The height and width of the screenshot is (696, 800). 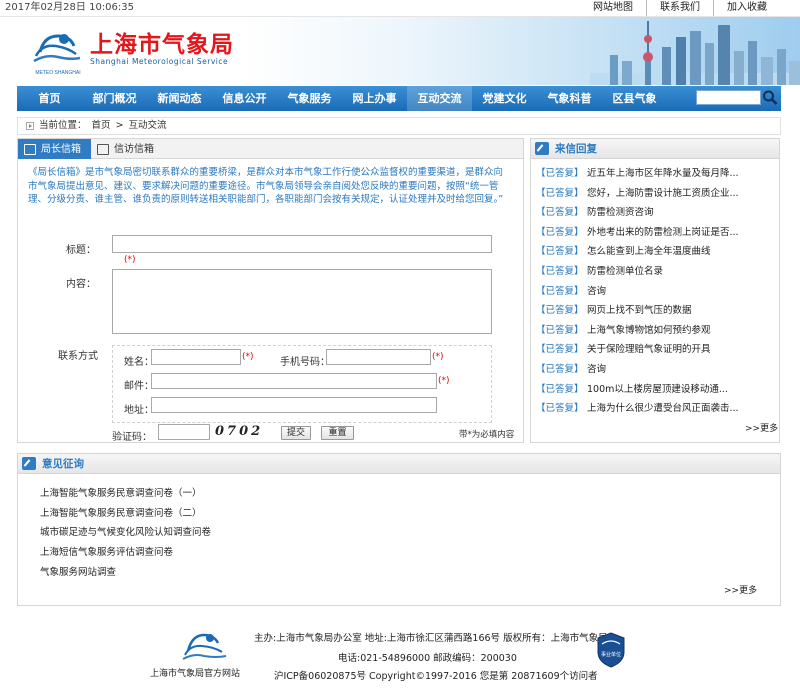 I want to click on name-required-mark: (*), so click(x=248, y=357).